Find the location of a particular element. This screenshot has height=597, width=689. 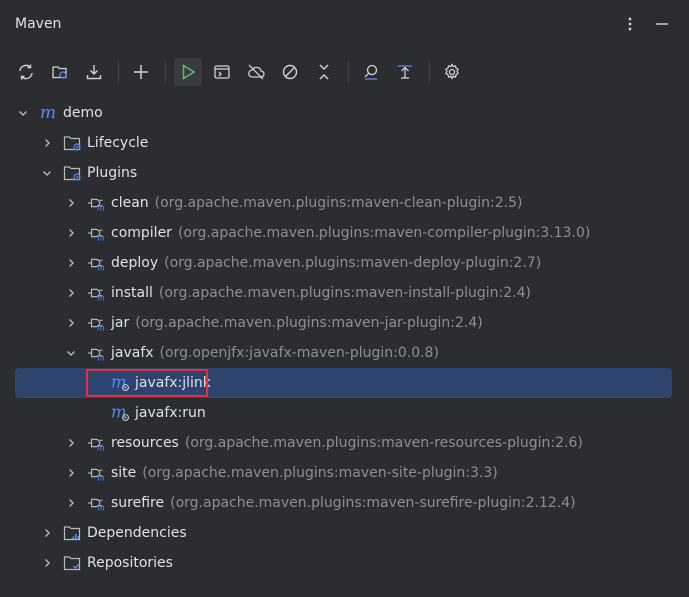

analyze-deps-icon is located at coordinates (371, 72).